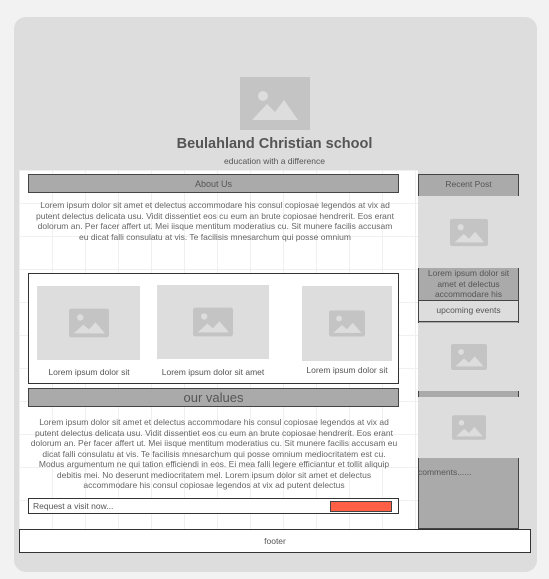  I want to click on site-subtitle: education with a difference, so click(274, 161).